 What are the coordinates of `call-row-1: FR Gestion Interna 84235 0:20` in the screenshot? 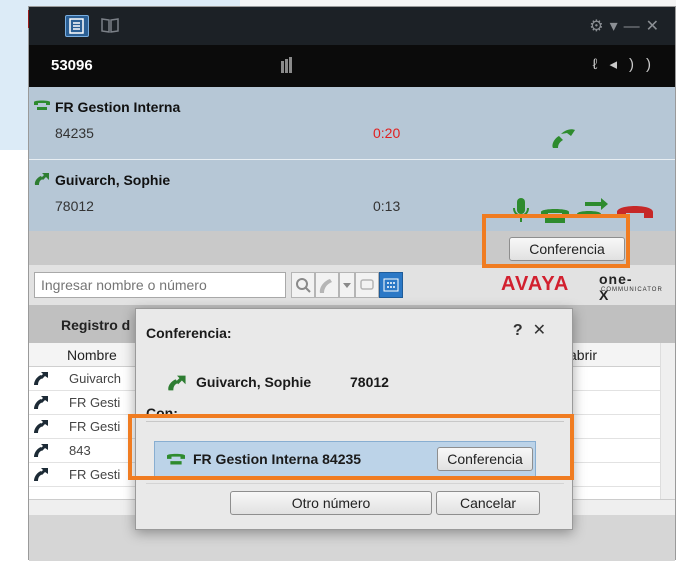 It's located at (352, 123).